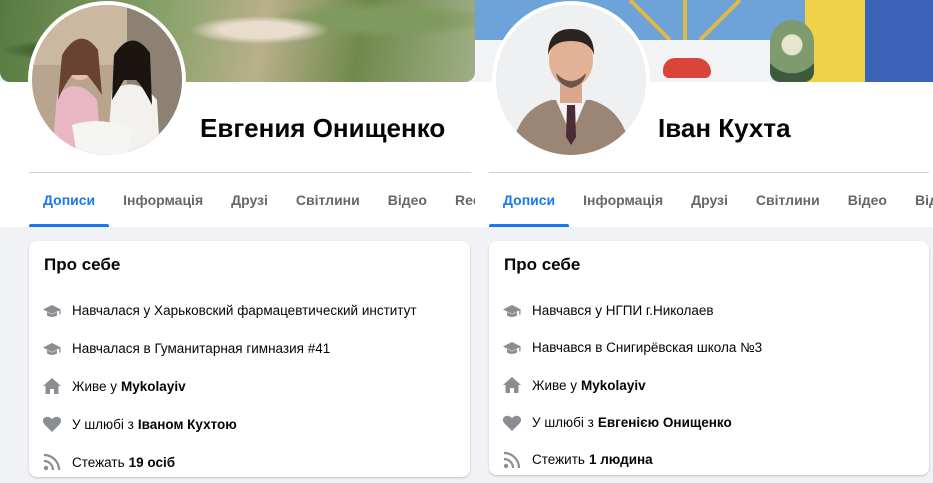 The height and width of the screenshot is (483, 933). Describe the element at coordinates (251, 424) in the screenshot. I see `intro-item-relationship: У шлюбі з Іваном Кухтою` at that location.